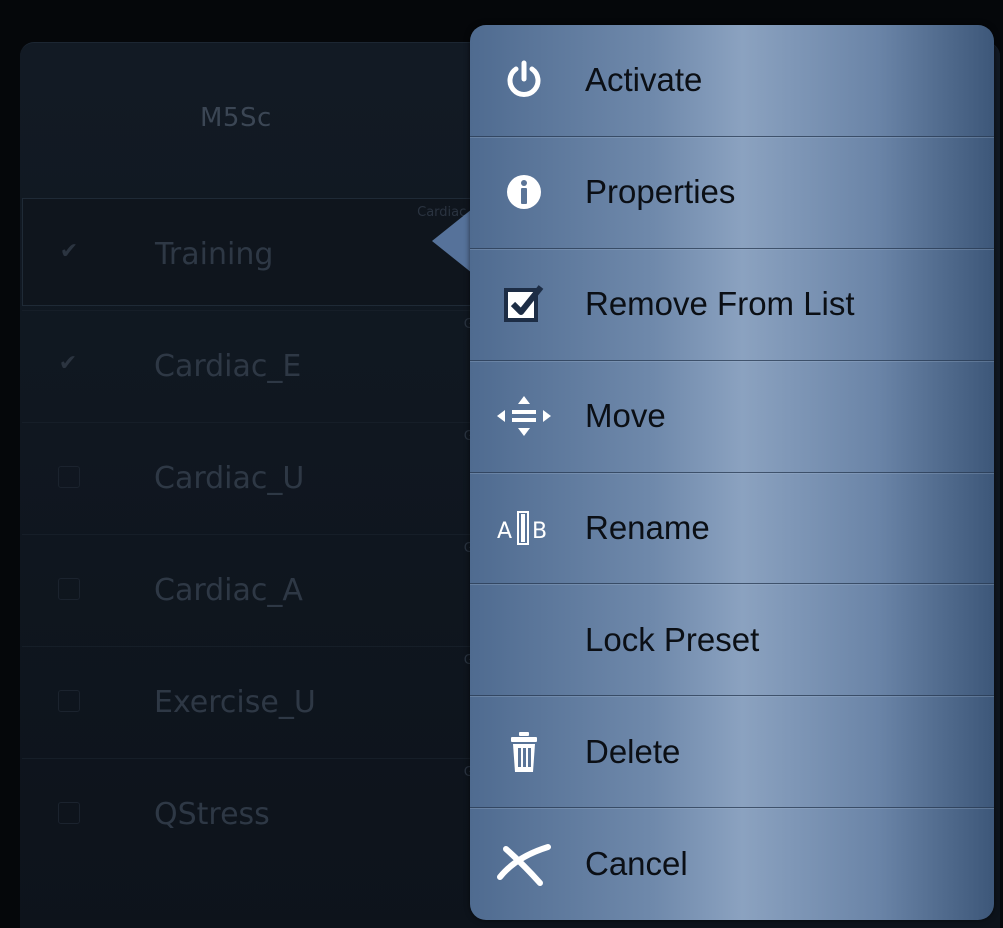  Describe the element at coordinates (524, 304) in the screenshot. I see `checkbox-icon` at that location.